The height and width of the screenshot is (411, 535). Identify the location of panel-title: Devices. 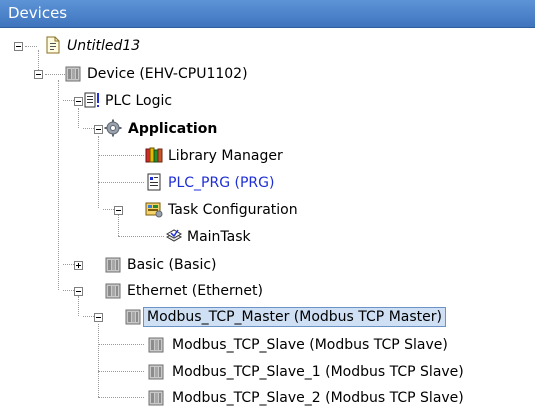
(38, 13).